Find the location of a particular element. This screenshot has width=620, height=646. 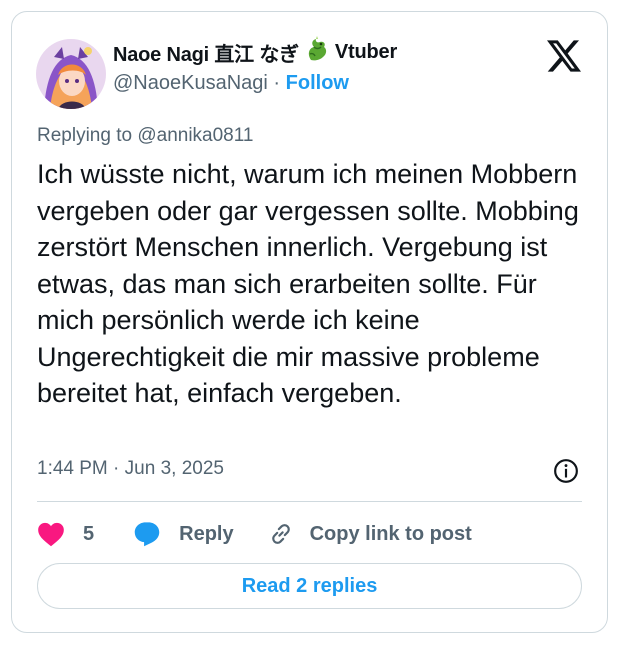

author-handle: @NaoeKusaNagi is located at coordinates (190, 83).